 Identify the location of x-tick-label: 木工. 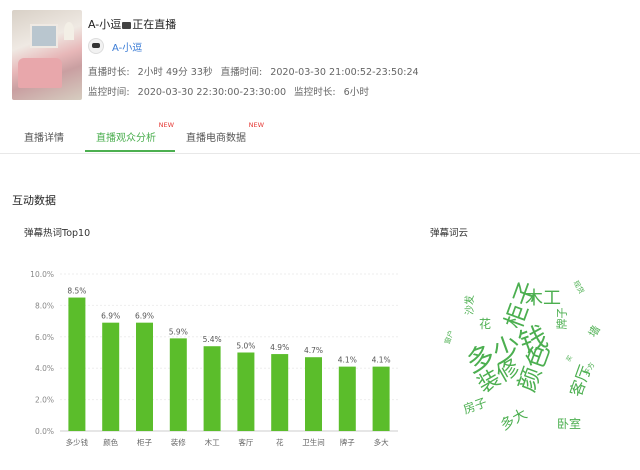
(212, 442).